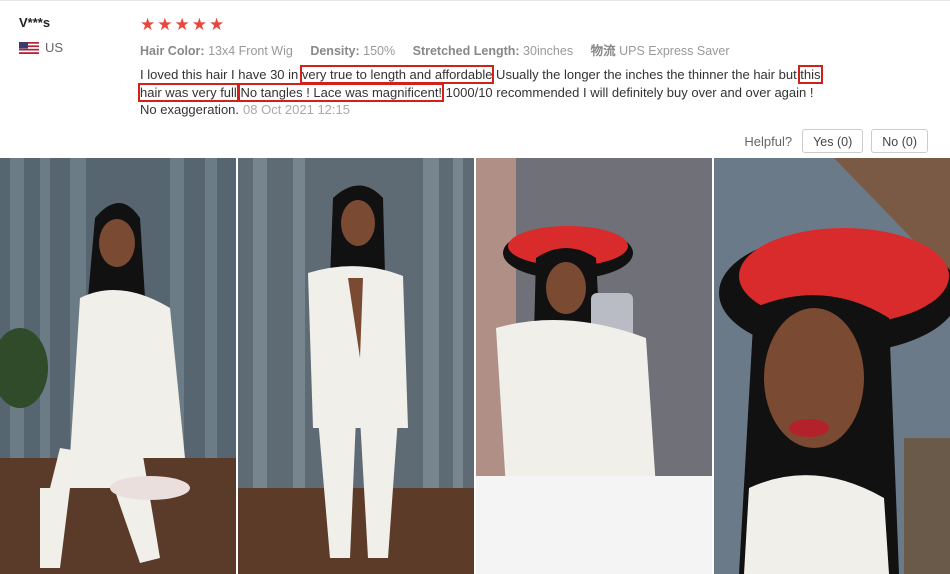  I want to click on reviewer-info: V***s US, so click(41, 35).